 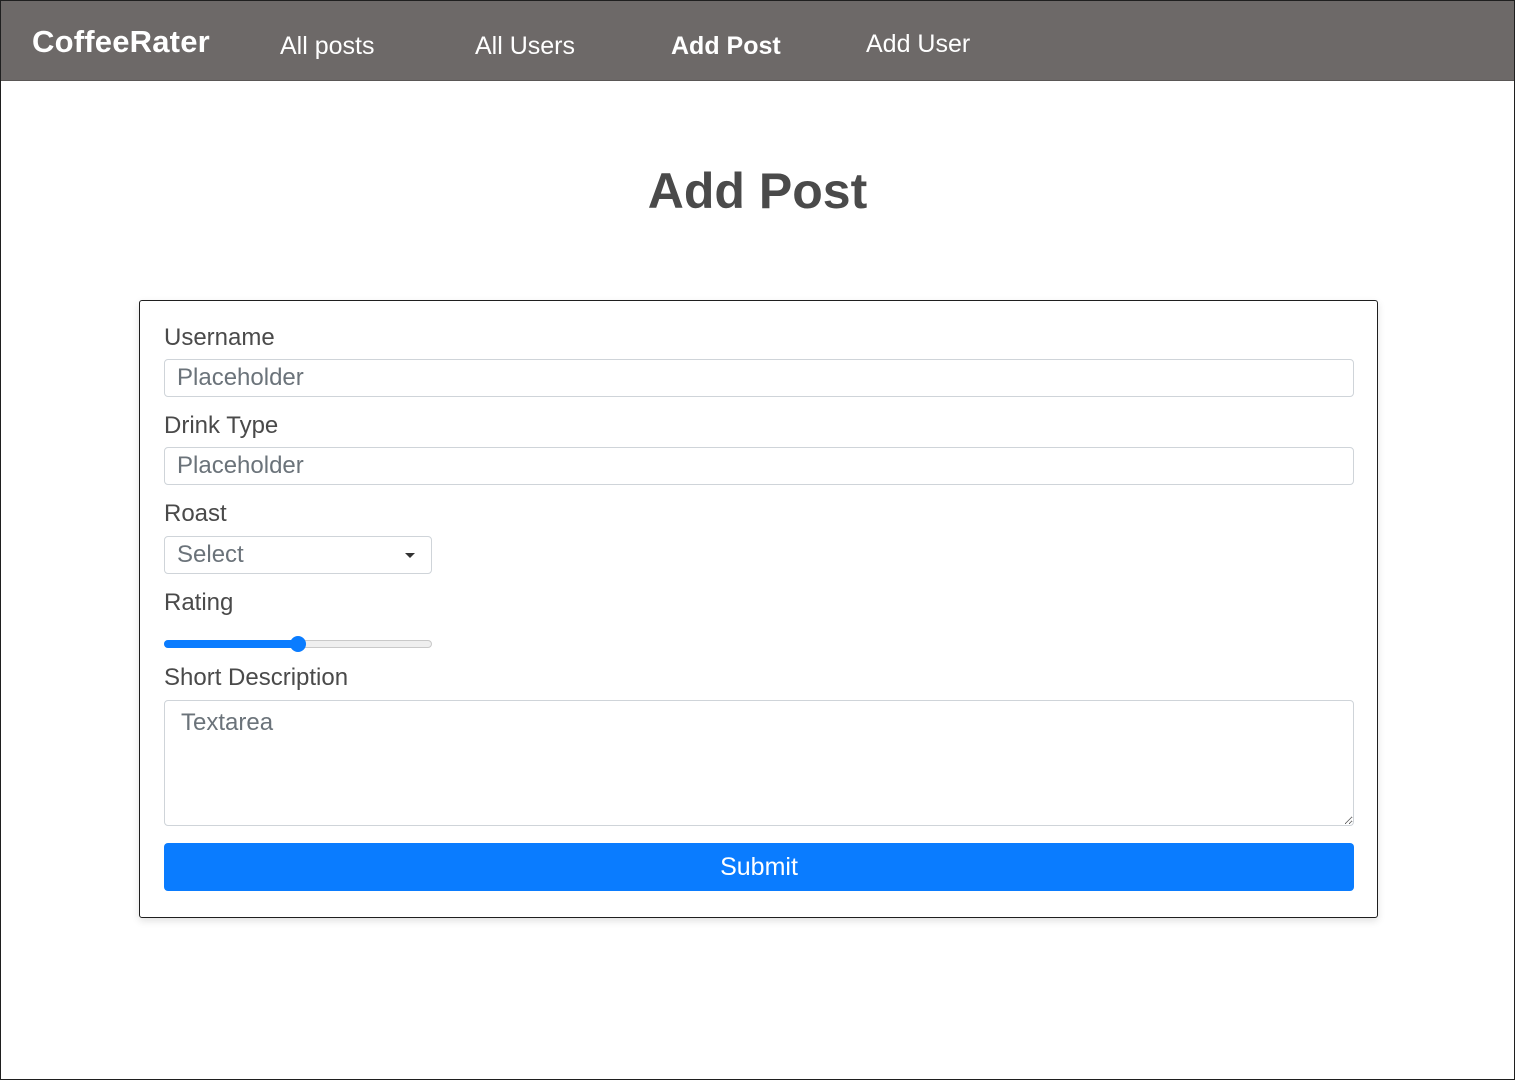 I want to click on page-title: Add Post, so click(x=757, y=191).